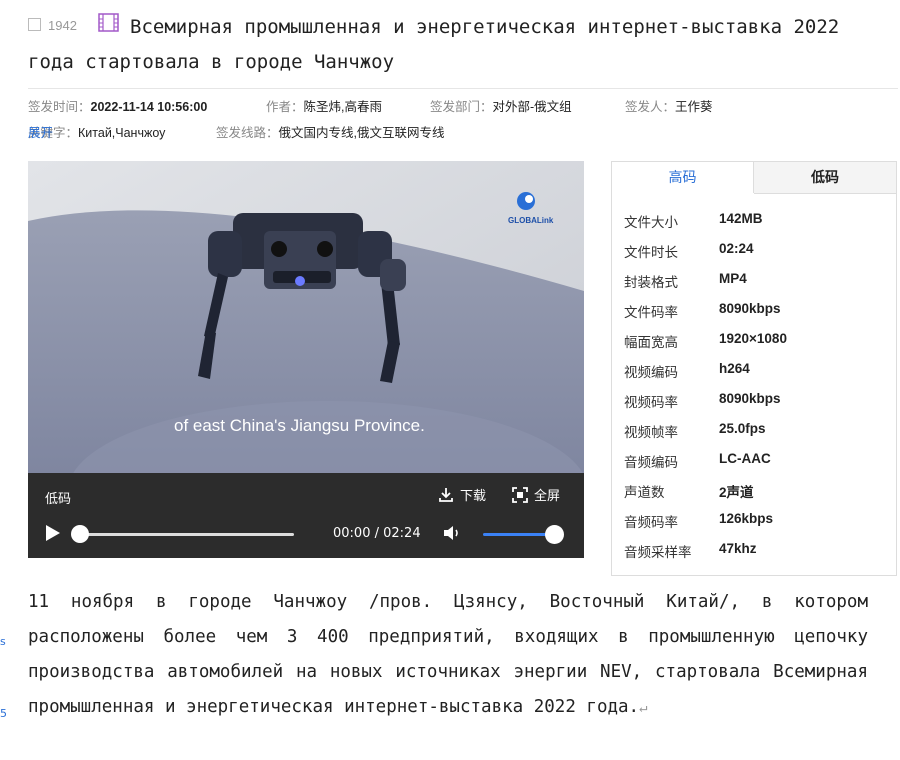  What do you see at coordinates (644, 492) in the screenshot?
I see `spec-label: 声道数` at bounding box center [644, 492].